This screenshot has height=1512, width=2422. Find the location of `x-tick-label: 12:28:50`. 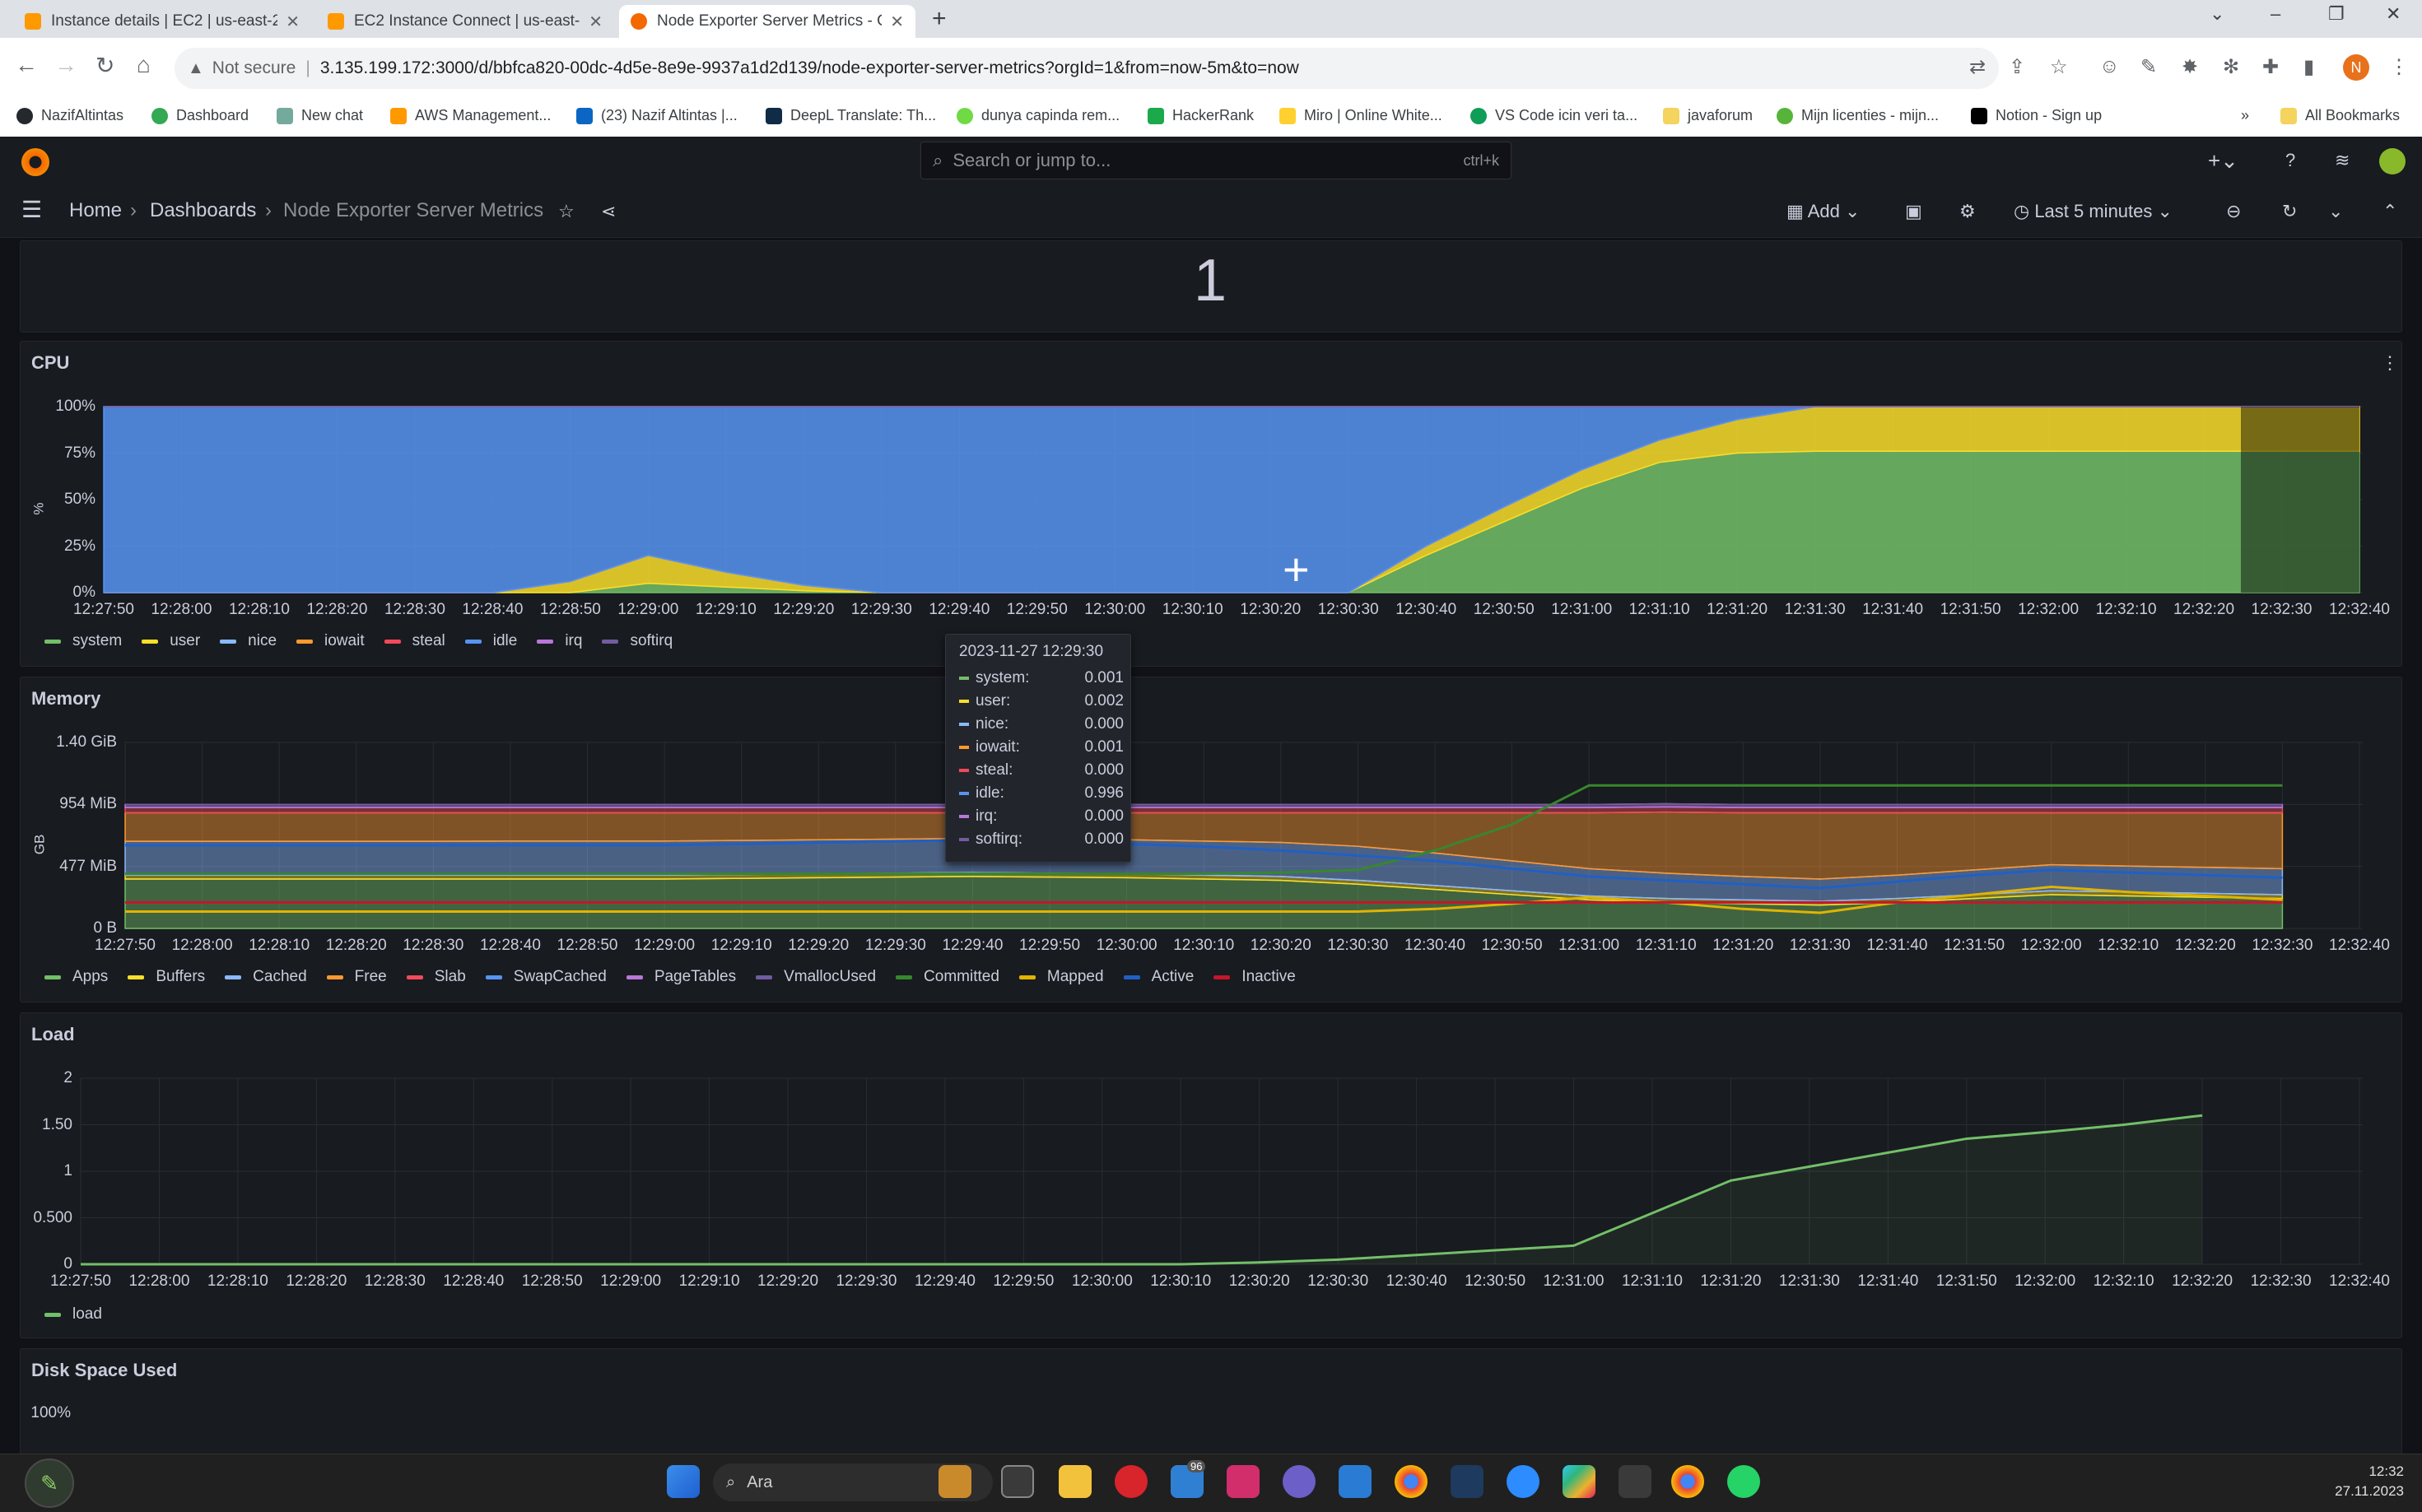

x-tick-label: 12:28:50 is located at coordinates (570, 610).